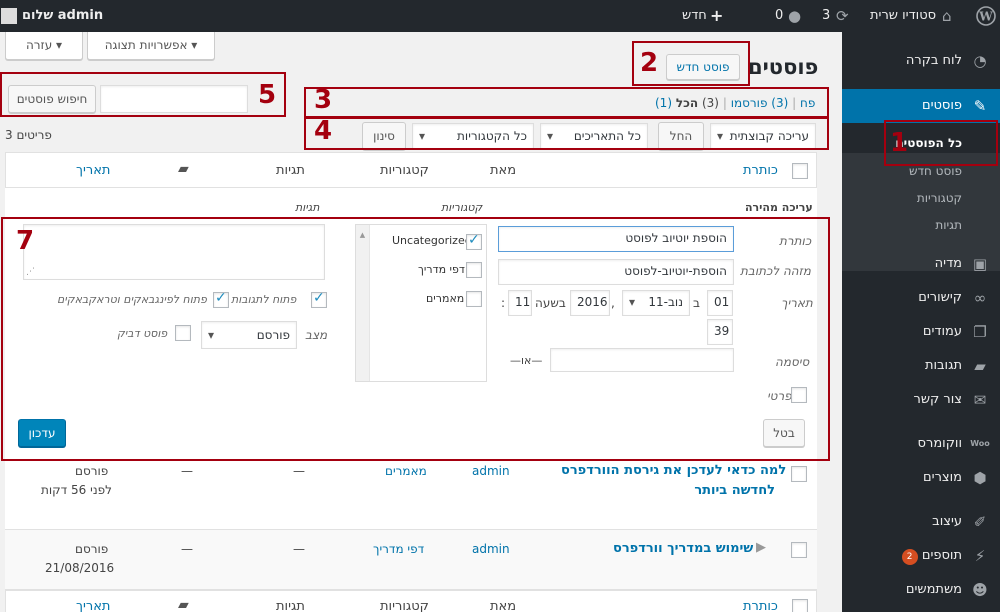 The width and height of the screenshot is (1000, 612). I want to click on new-content-plus-icon: +, so click(716, 16).